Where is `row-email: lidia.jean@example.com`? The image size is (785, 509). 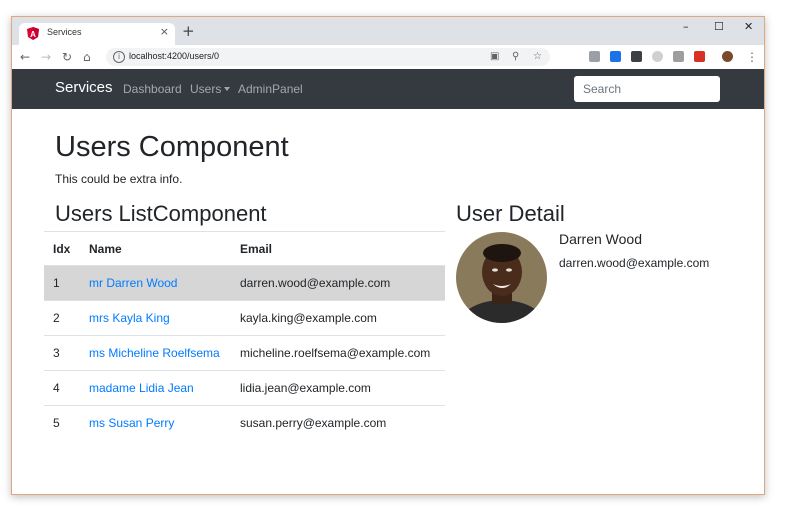
row-email: lidia.jean@example.com is located at coordinates (338, 388).